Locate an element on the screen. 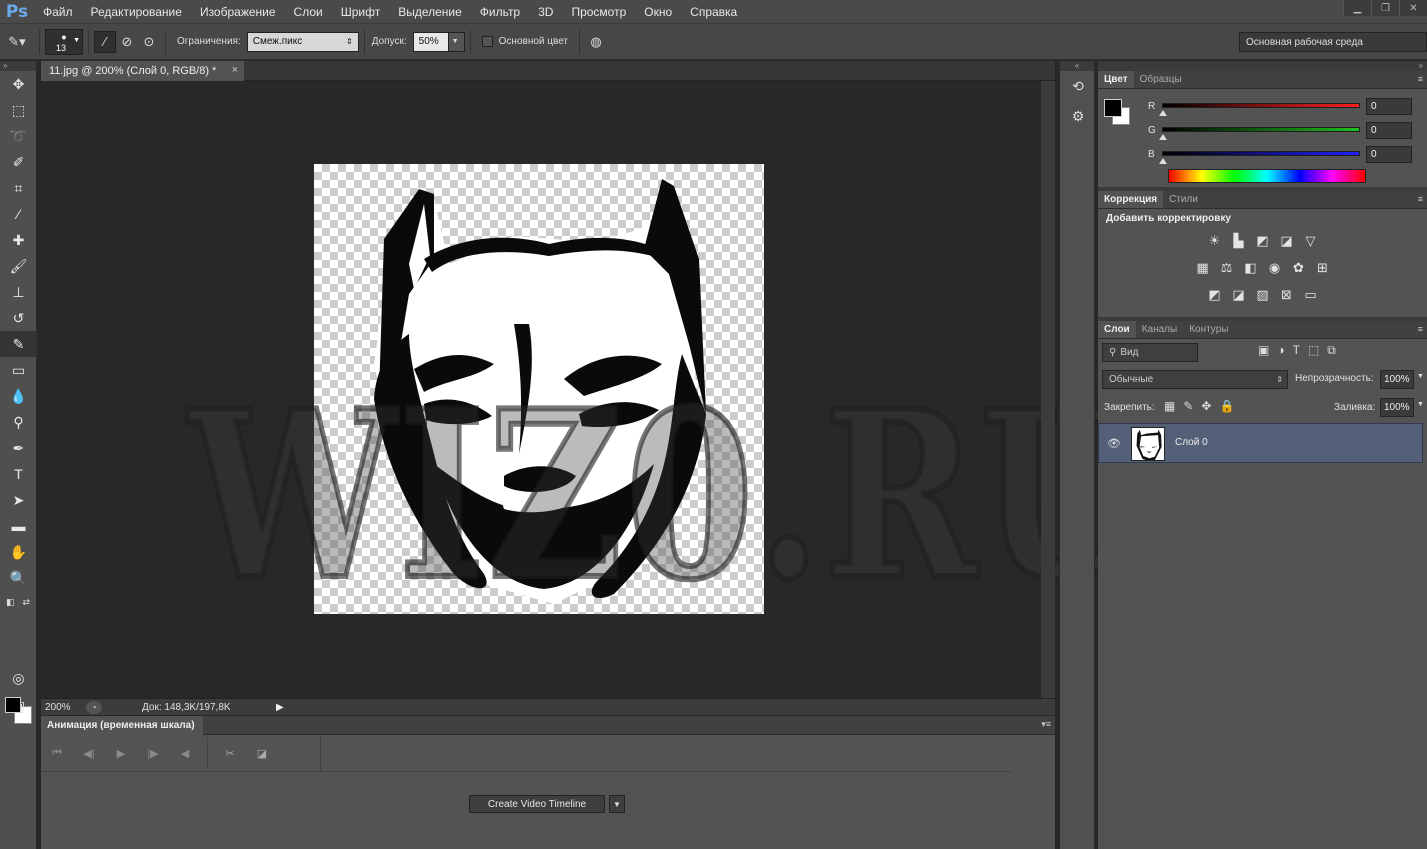  gradient-map-icon: ▭ is located at coordinates (1311, 295).